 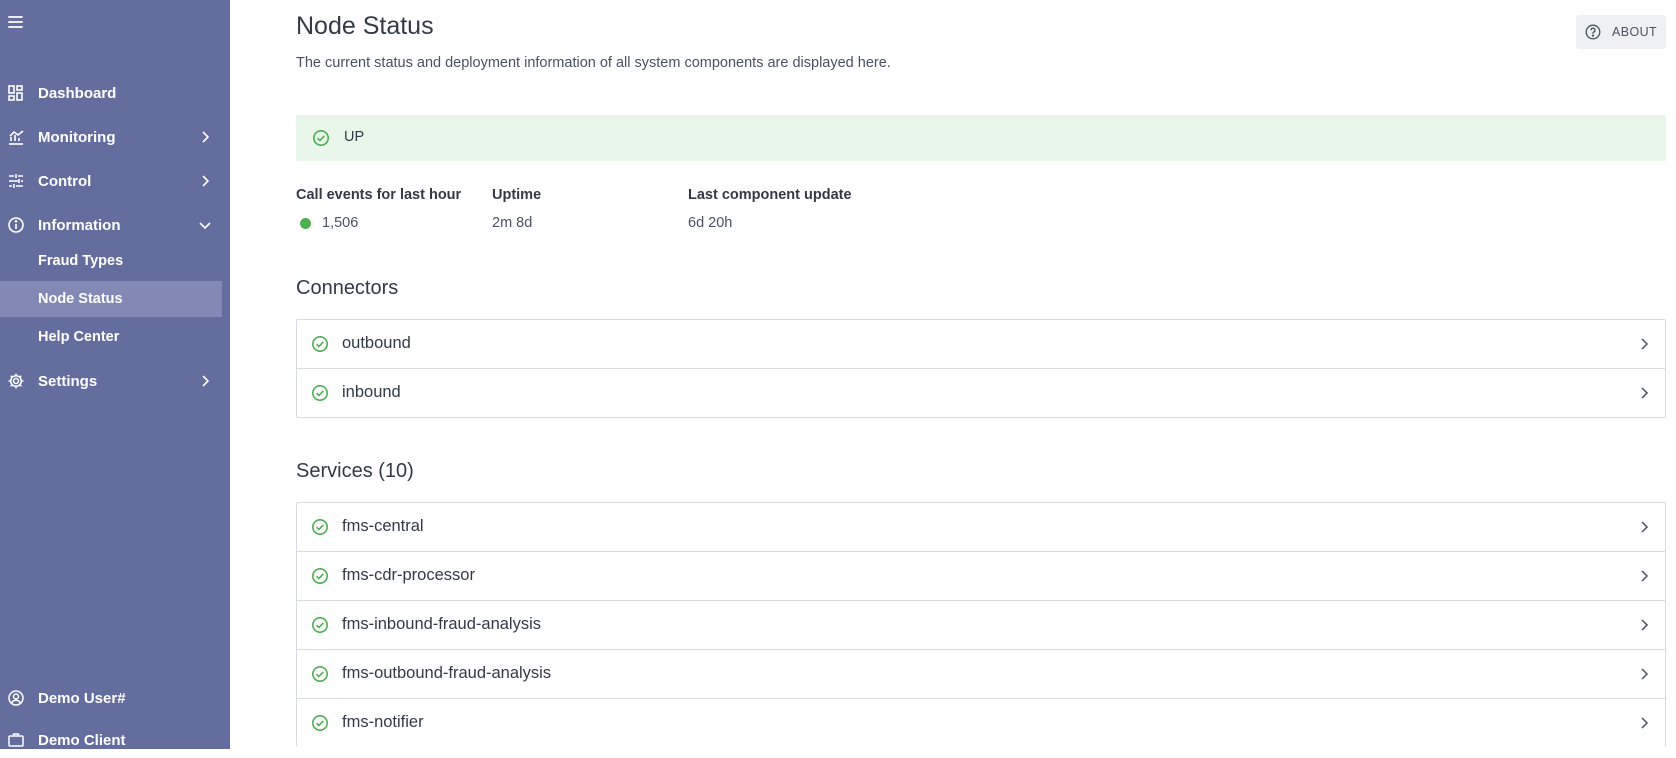 I want to click on sidebar-item-control: Control, so click(x=115, y=181).